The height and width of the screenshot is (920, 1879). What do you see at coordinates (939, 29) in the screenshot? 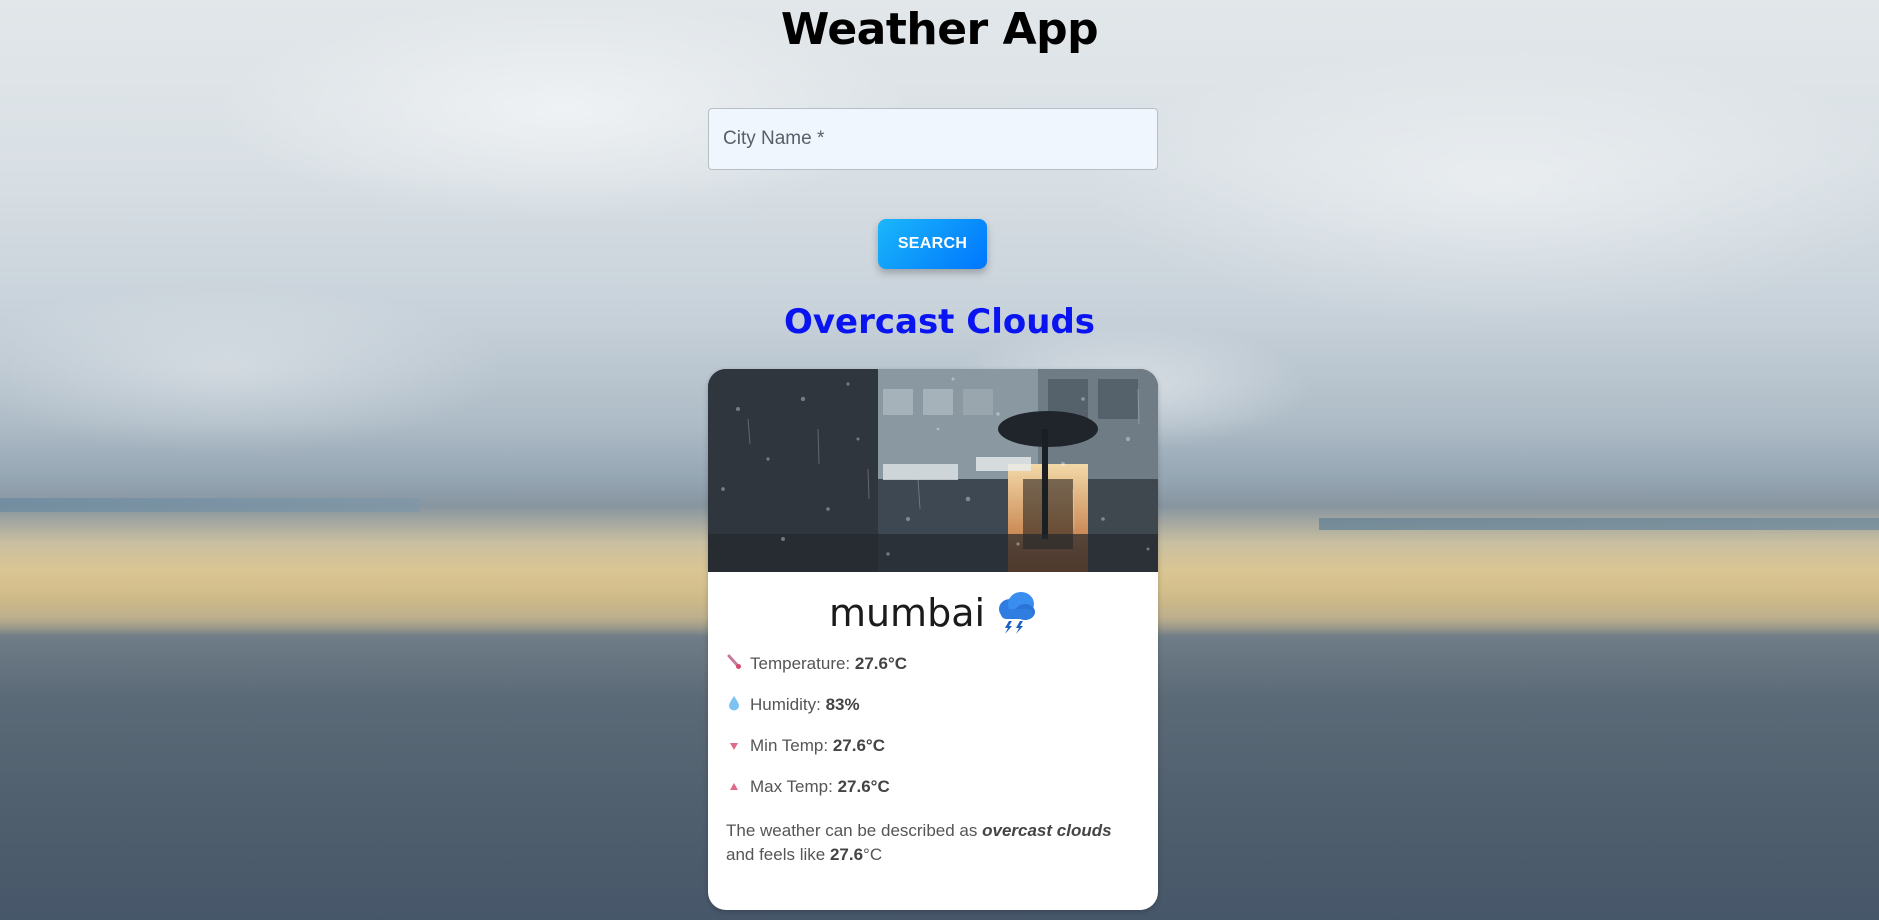
I see `page-title: Weather App` at bounding box center [939, 29].